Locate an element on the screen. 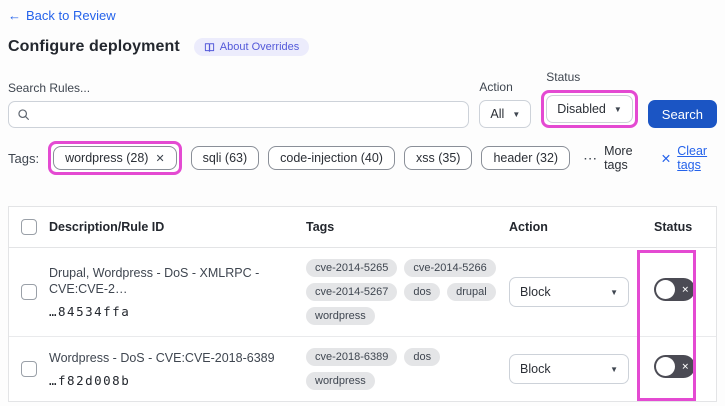 The image size is (725, 406). tag-chip-label: code-injection (40) is located at coordinates (331, 158).